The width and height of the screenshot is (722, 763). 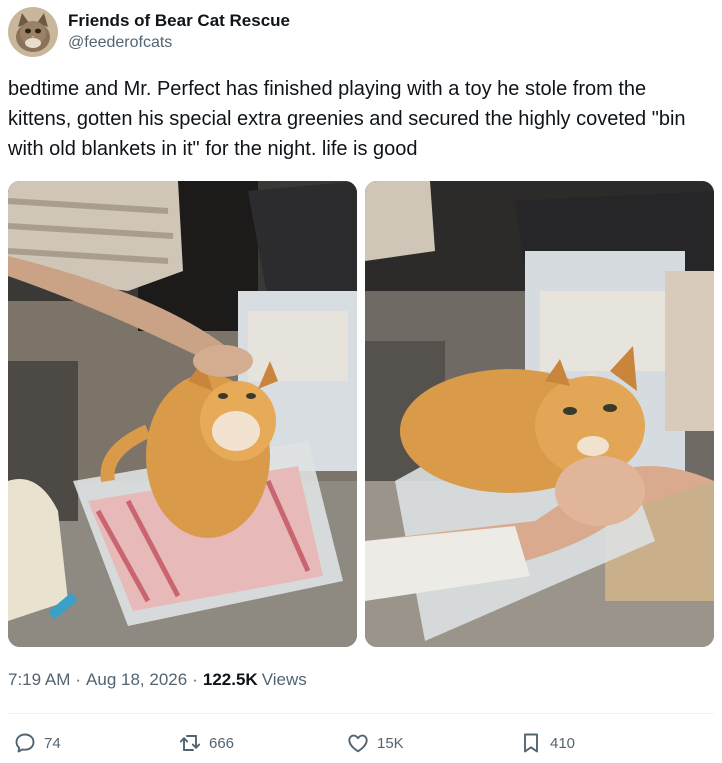 I want to click on tweet-meta: 7:19 AM · Aug 18, 2026 · 122.5K Views, so click(x=157, y=680).